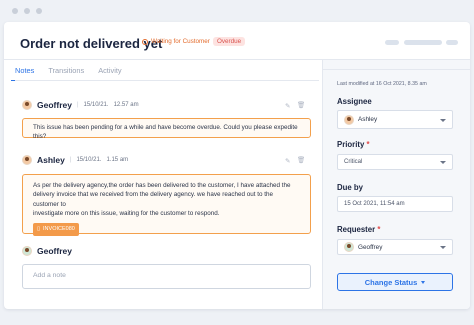  What do you see at coordinates (126, 105) in the screenshot?
I see `note-time: 12.57 am` at bounding box center [126, 105].